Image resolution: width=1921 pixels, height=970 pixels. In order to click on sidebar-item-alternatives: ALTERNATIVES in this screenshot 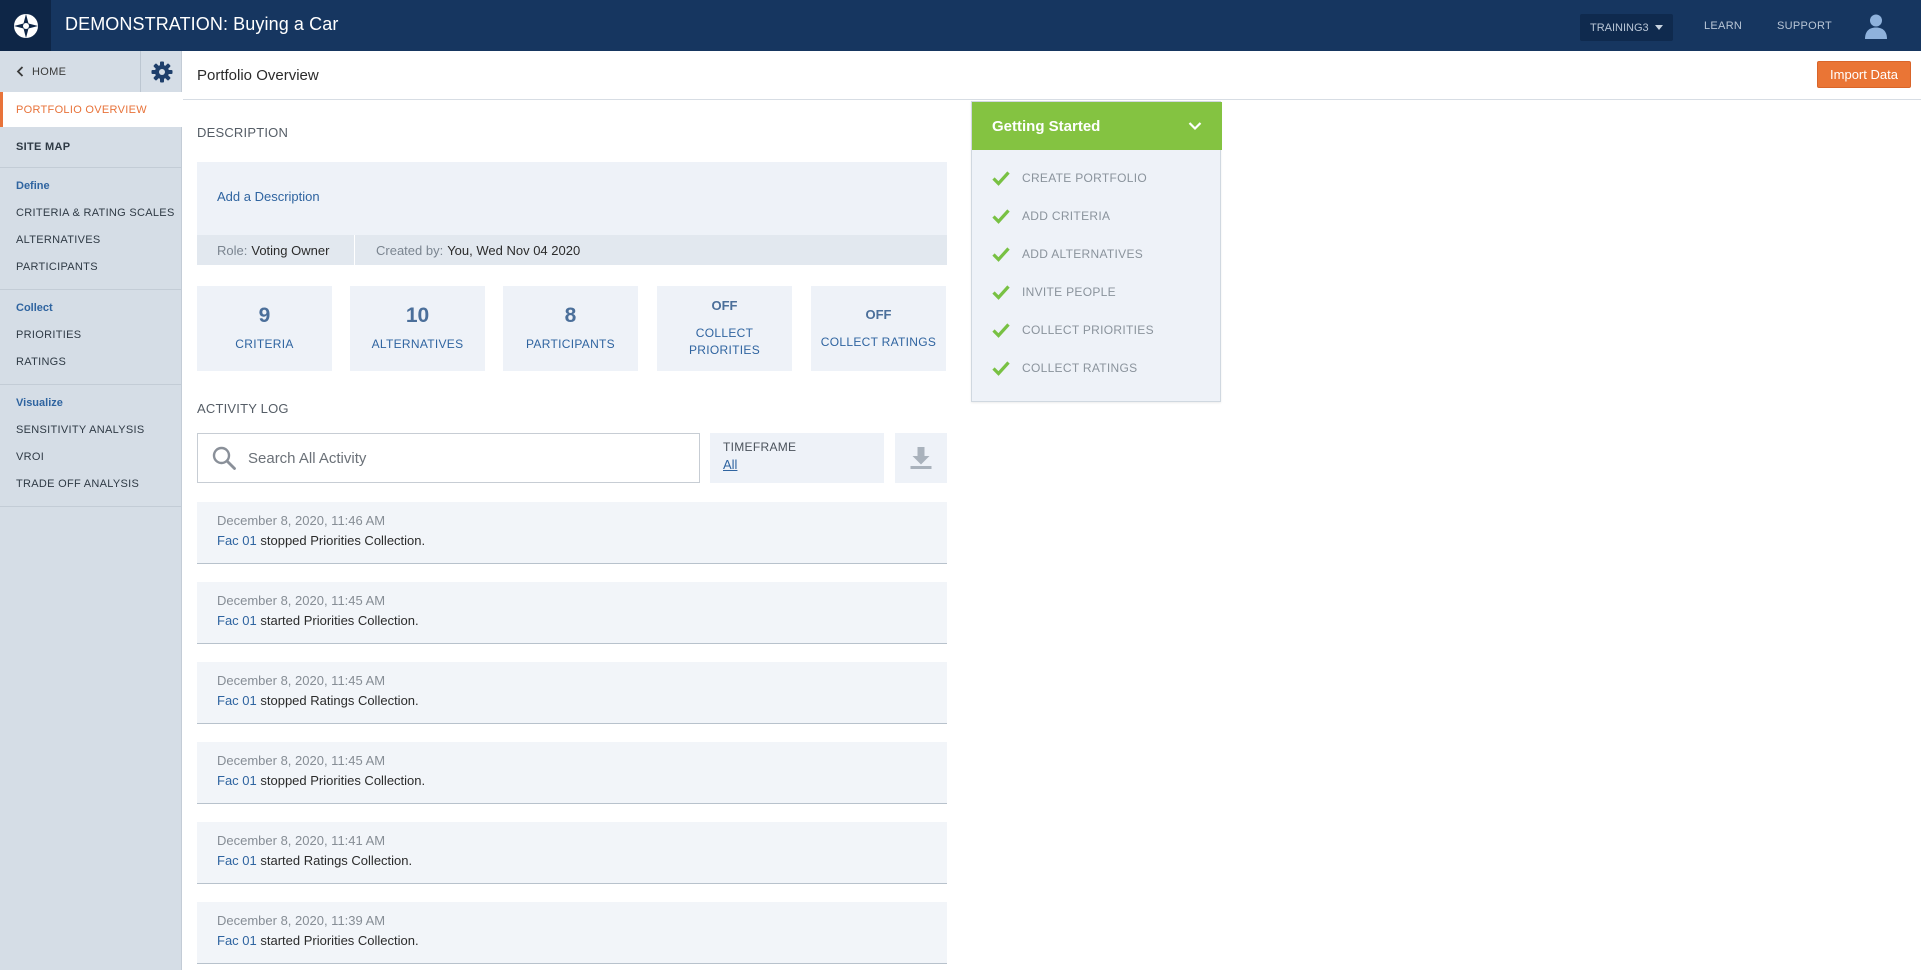, I will do `click(58, 240)`.